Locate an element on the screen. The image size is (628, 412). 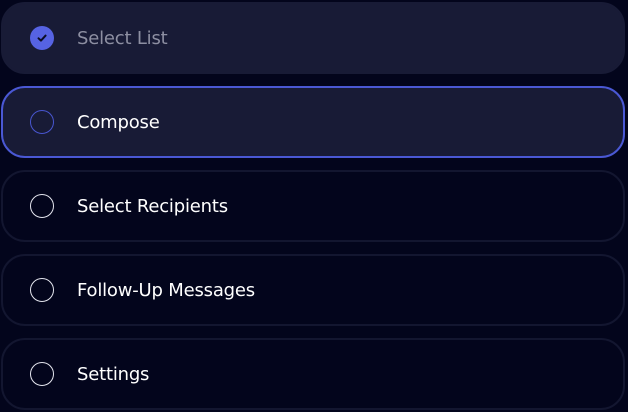
step-label: Follow-Up Messages is located at coordinates (166, 290).